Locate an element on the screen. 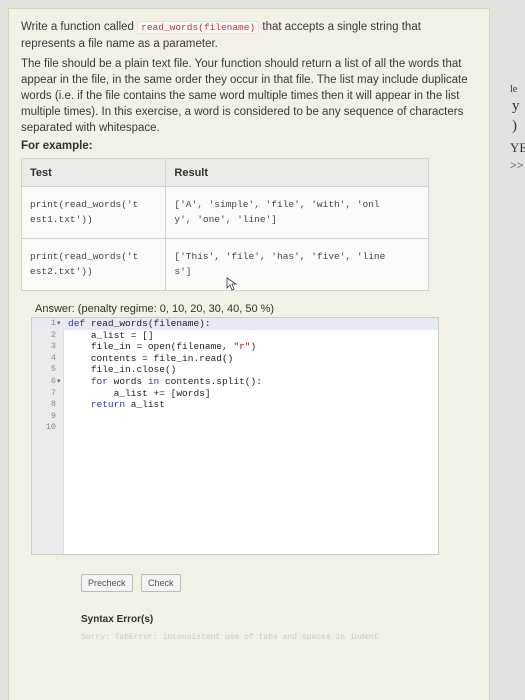  bg-text-fragment: le is located at coordinates (514, 89).